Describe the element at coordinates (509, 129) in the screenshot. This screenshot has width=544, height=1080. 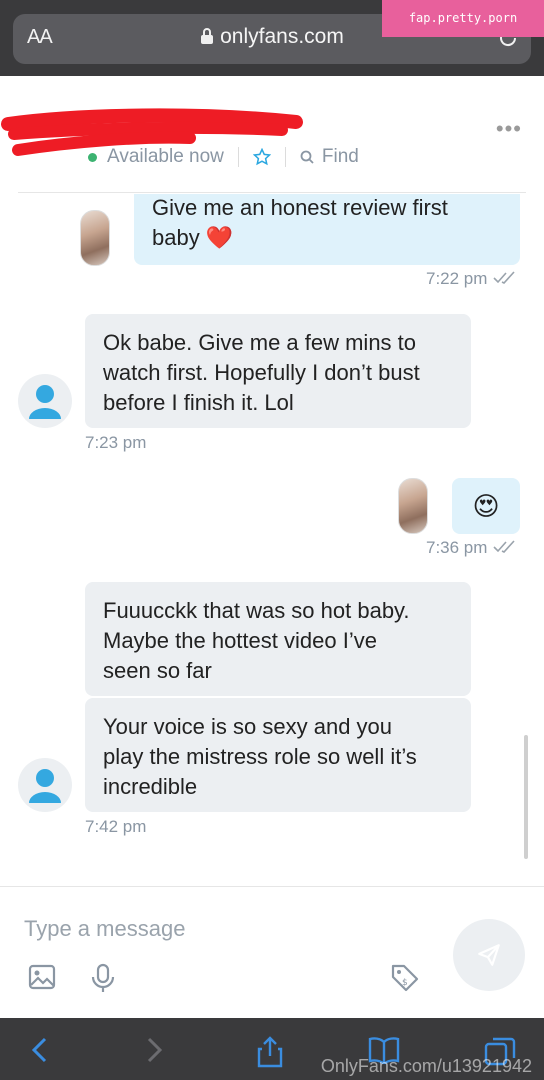
I see `more-options-button: •••` at that location.